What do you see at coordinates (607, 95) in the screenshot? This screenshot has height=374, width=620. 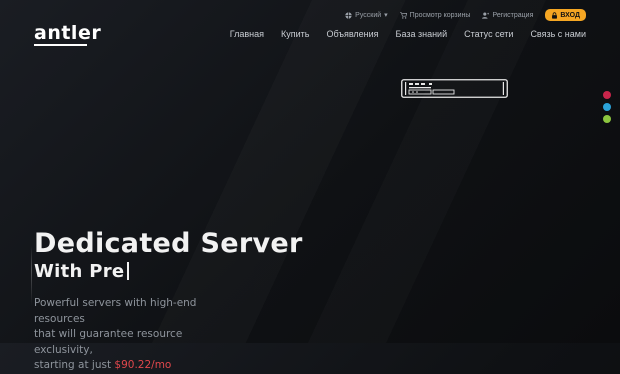 I see `theme-dot-red` at bounding box center [607, 95].